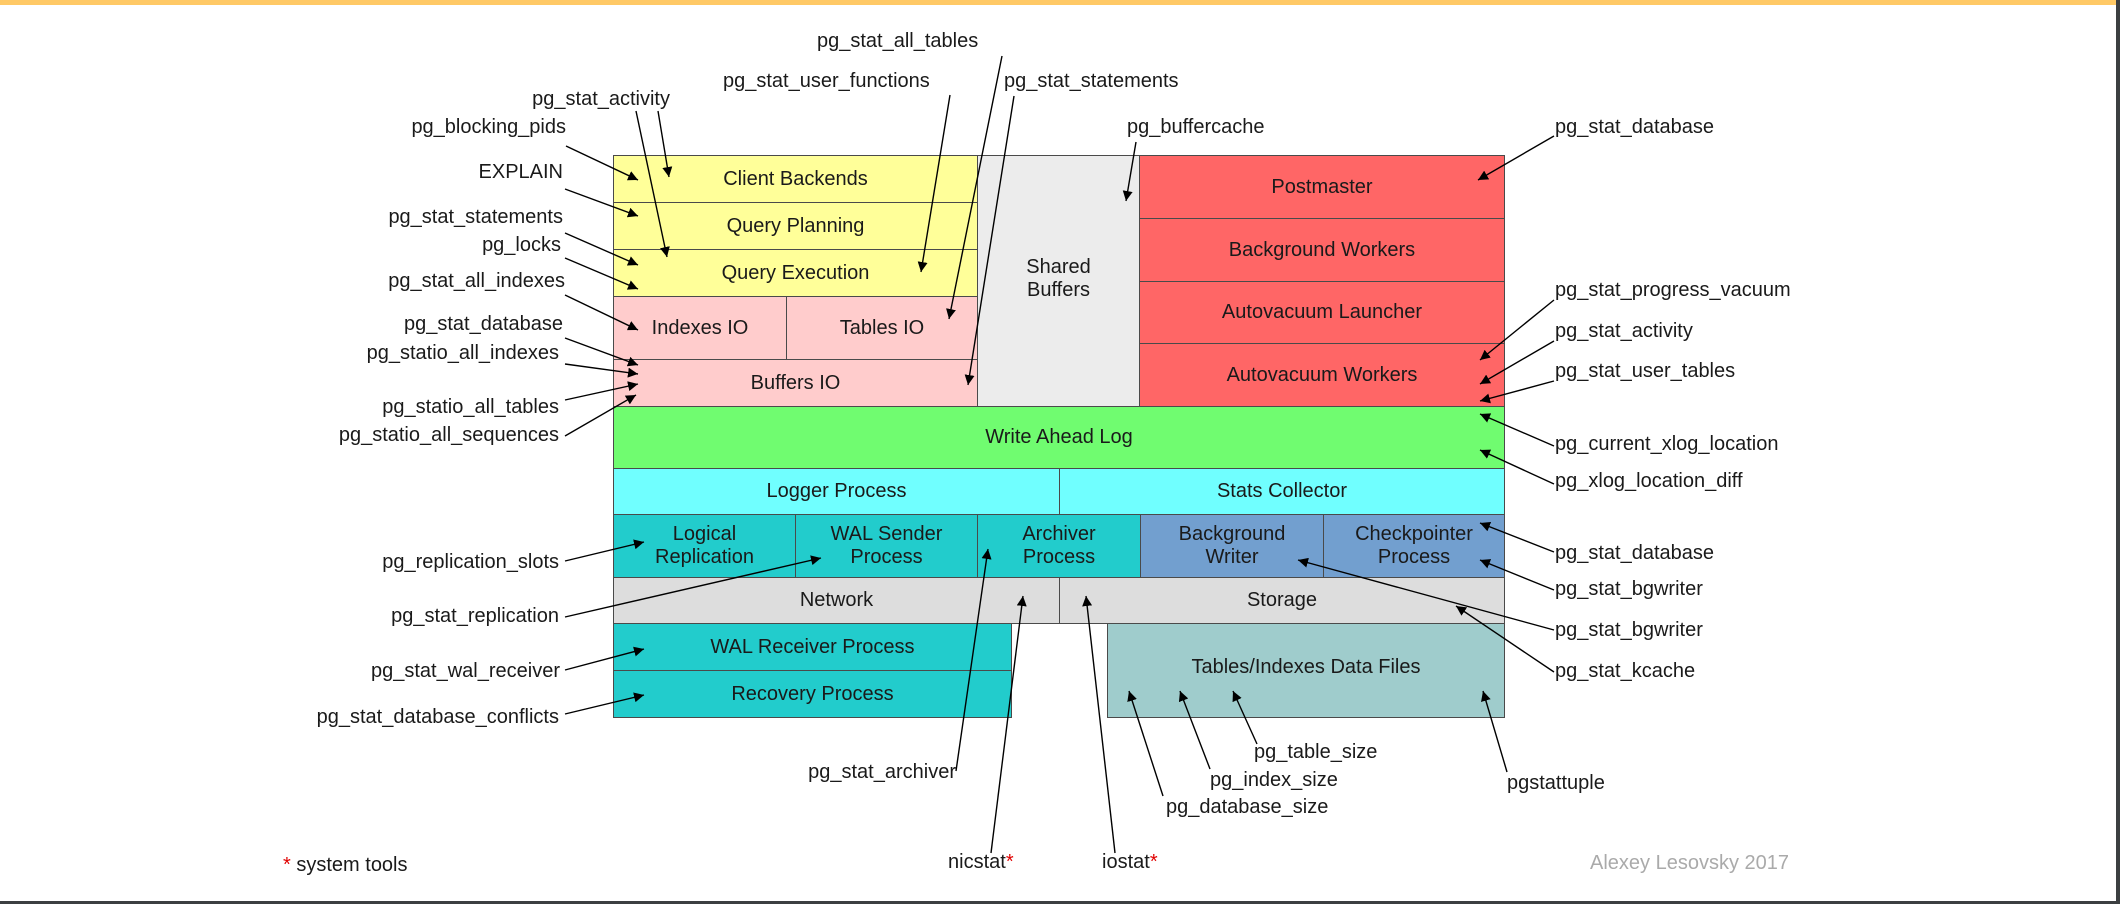 This screenshot has width=2120, height=904. Describe the element at coordinates (465, 671) in the screenshot. I see `label-pg-stat-wal-receiver: pg_stat_wal_receiver` at that location.